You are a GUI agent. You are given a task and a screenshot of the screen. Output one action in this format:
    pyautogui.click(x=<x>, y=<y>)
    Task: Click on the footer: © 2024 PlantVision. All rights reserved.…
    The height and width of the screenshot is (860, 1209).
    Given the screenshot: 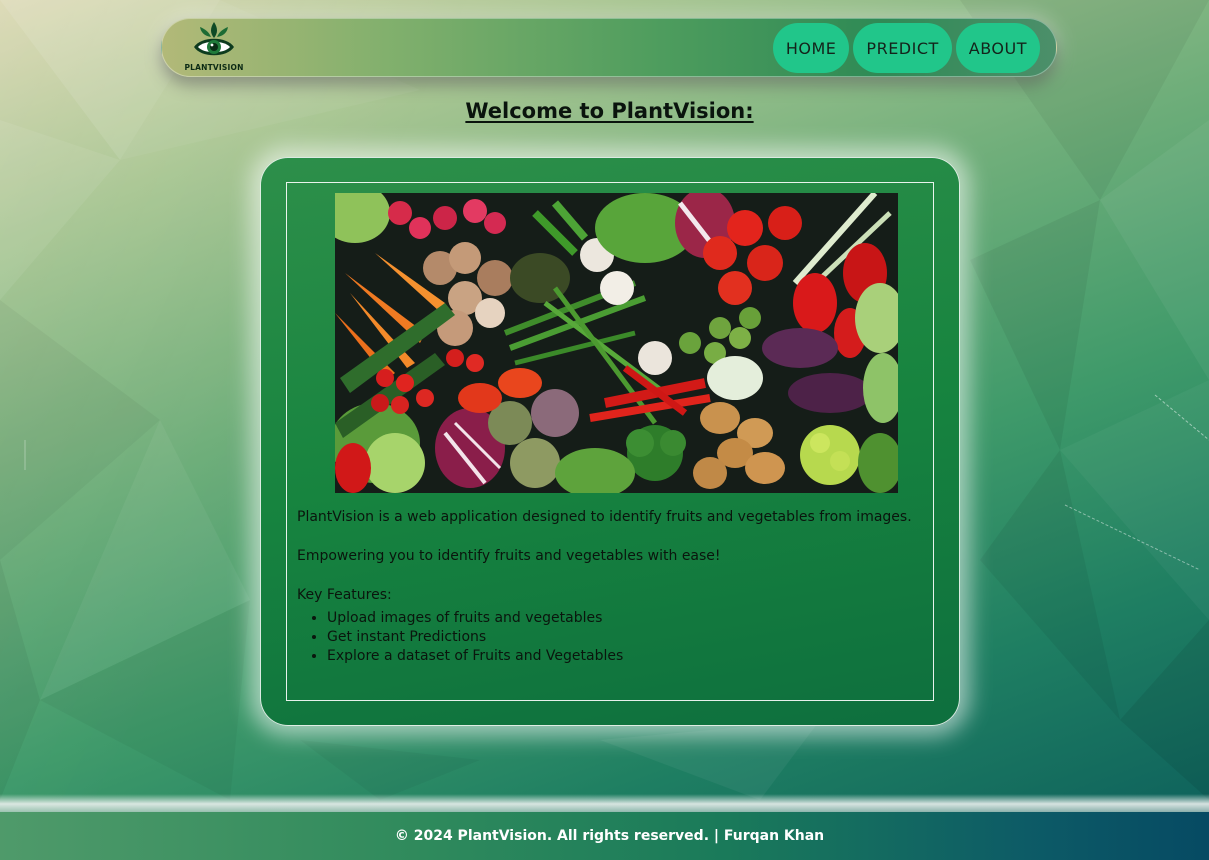 What is the action you would take?
    pyautogui.click(x=604, y=836)
    